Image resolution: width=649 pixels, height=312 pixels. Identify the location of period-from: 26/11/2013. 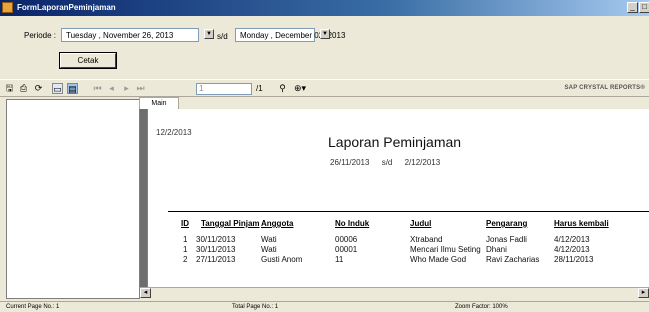
(350, 162).